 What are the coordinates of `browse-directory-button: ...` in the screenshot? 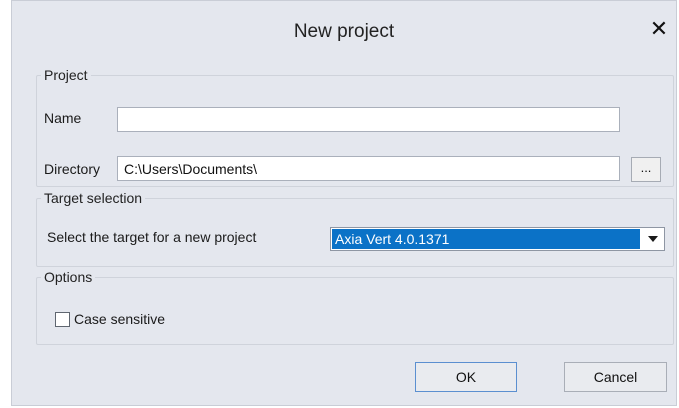 It's located at (646, 169).